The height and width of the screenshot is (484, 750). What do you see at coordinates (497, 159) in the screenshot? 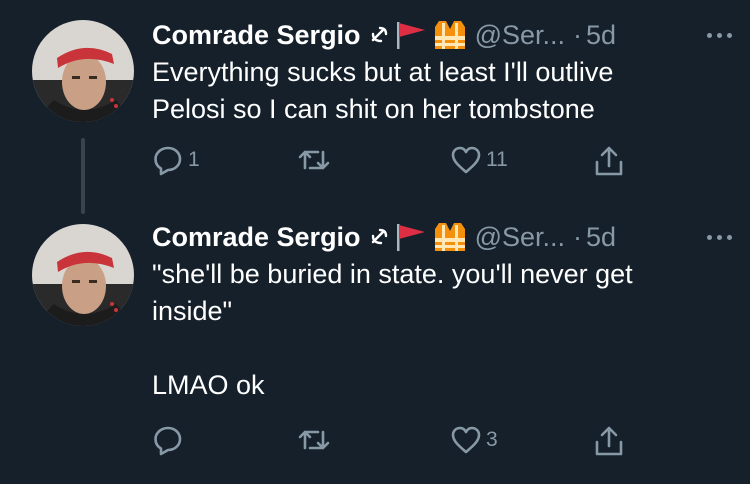
I see `like-count: 11` at bounding box center [497, 159].